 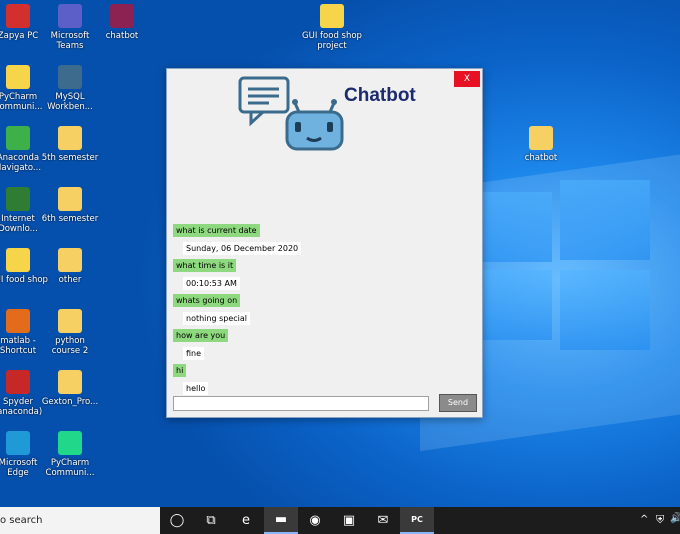 I want to click on store-icon: ▣, so click(x=349, y=520).